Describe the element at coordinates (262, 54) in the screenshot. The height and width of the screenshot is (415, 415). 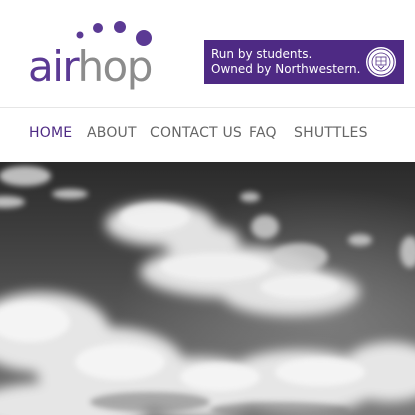
I see `banner-line-1: Run by students.` at that location.